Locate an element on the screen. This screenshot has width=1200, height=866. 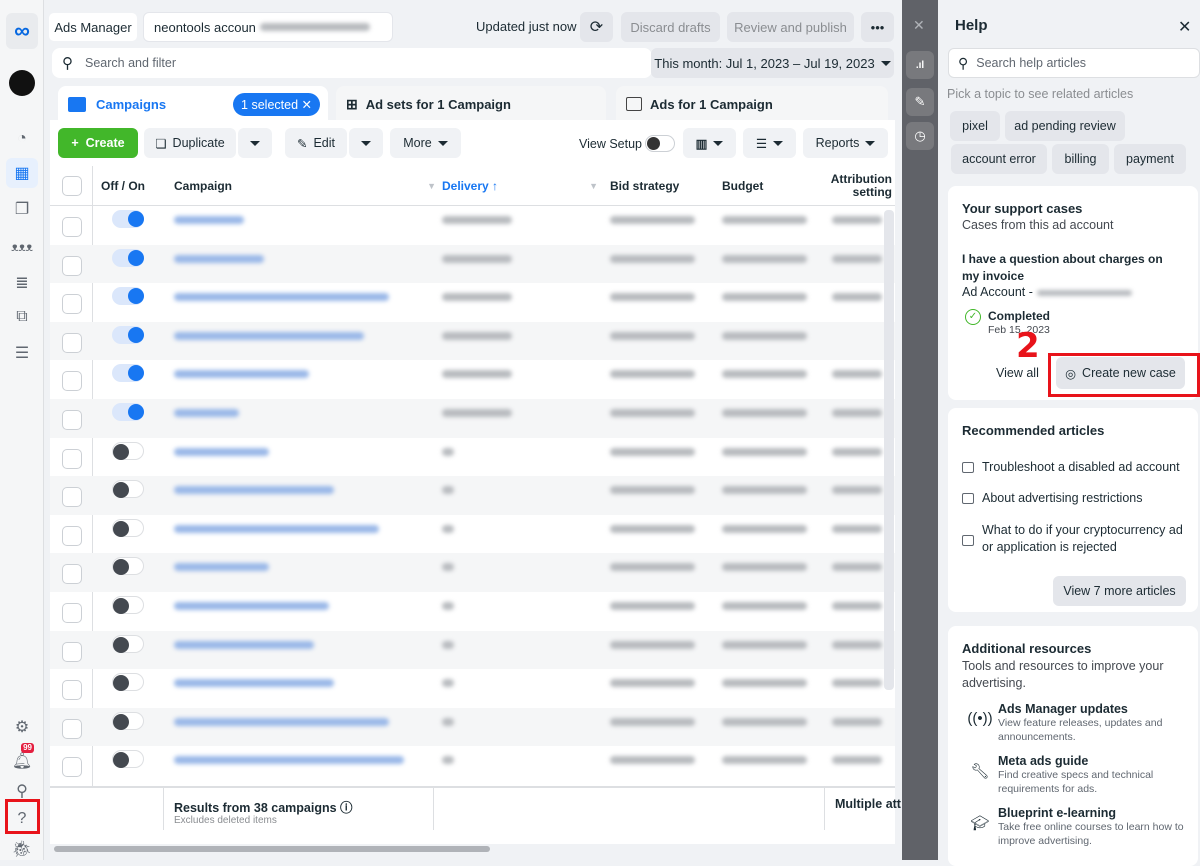
overview-gauge-icon: ◔ is located at coordinates (22, 139).